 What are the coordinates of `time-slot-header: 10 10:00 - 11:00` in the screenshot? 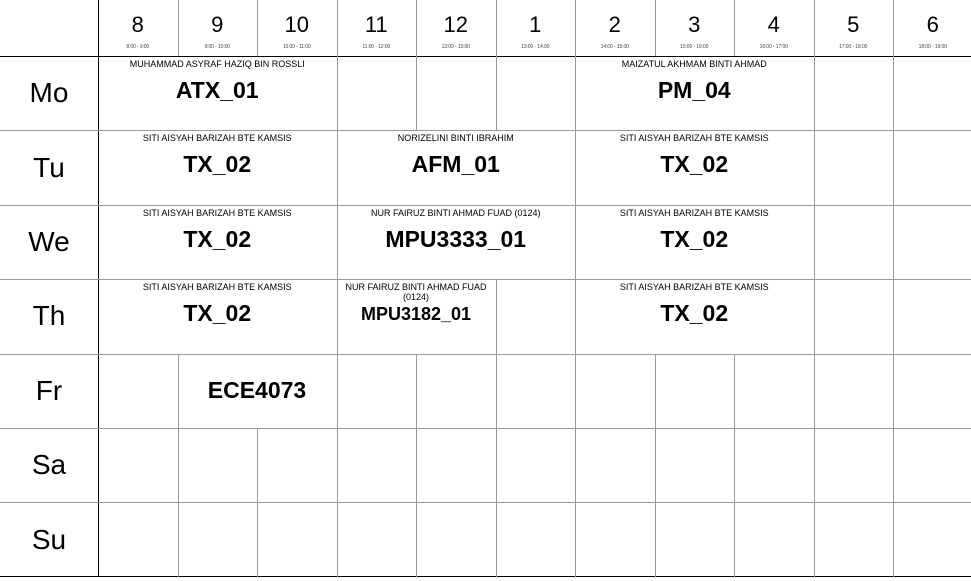 It's located at (297, 28).